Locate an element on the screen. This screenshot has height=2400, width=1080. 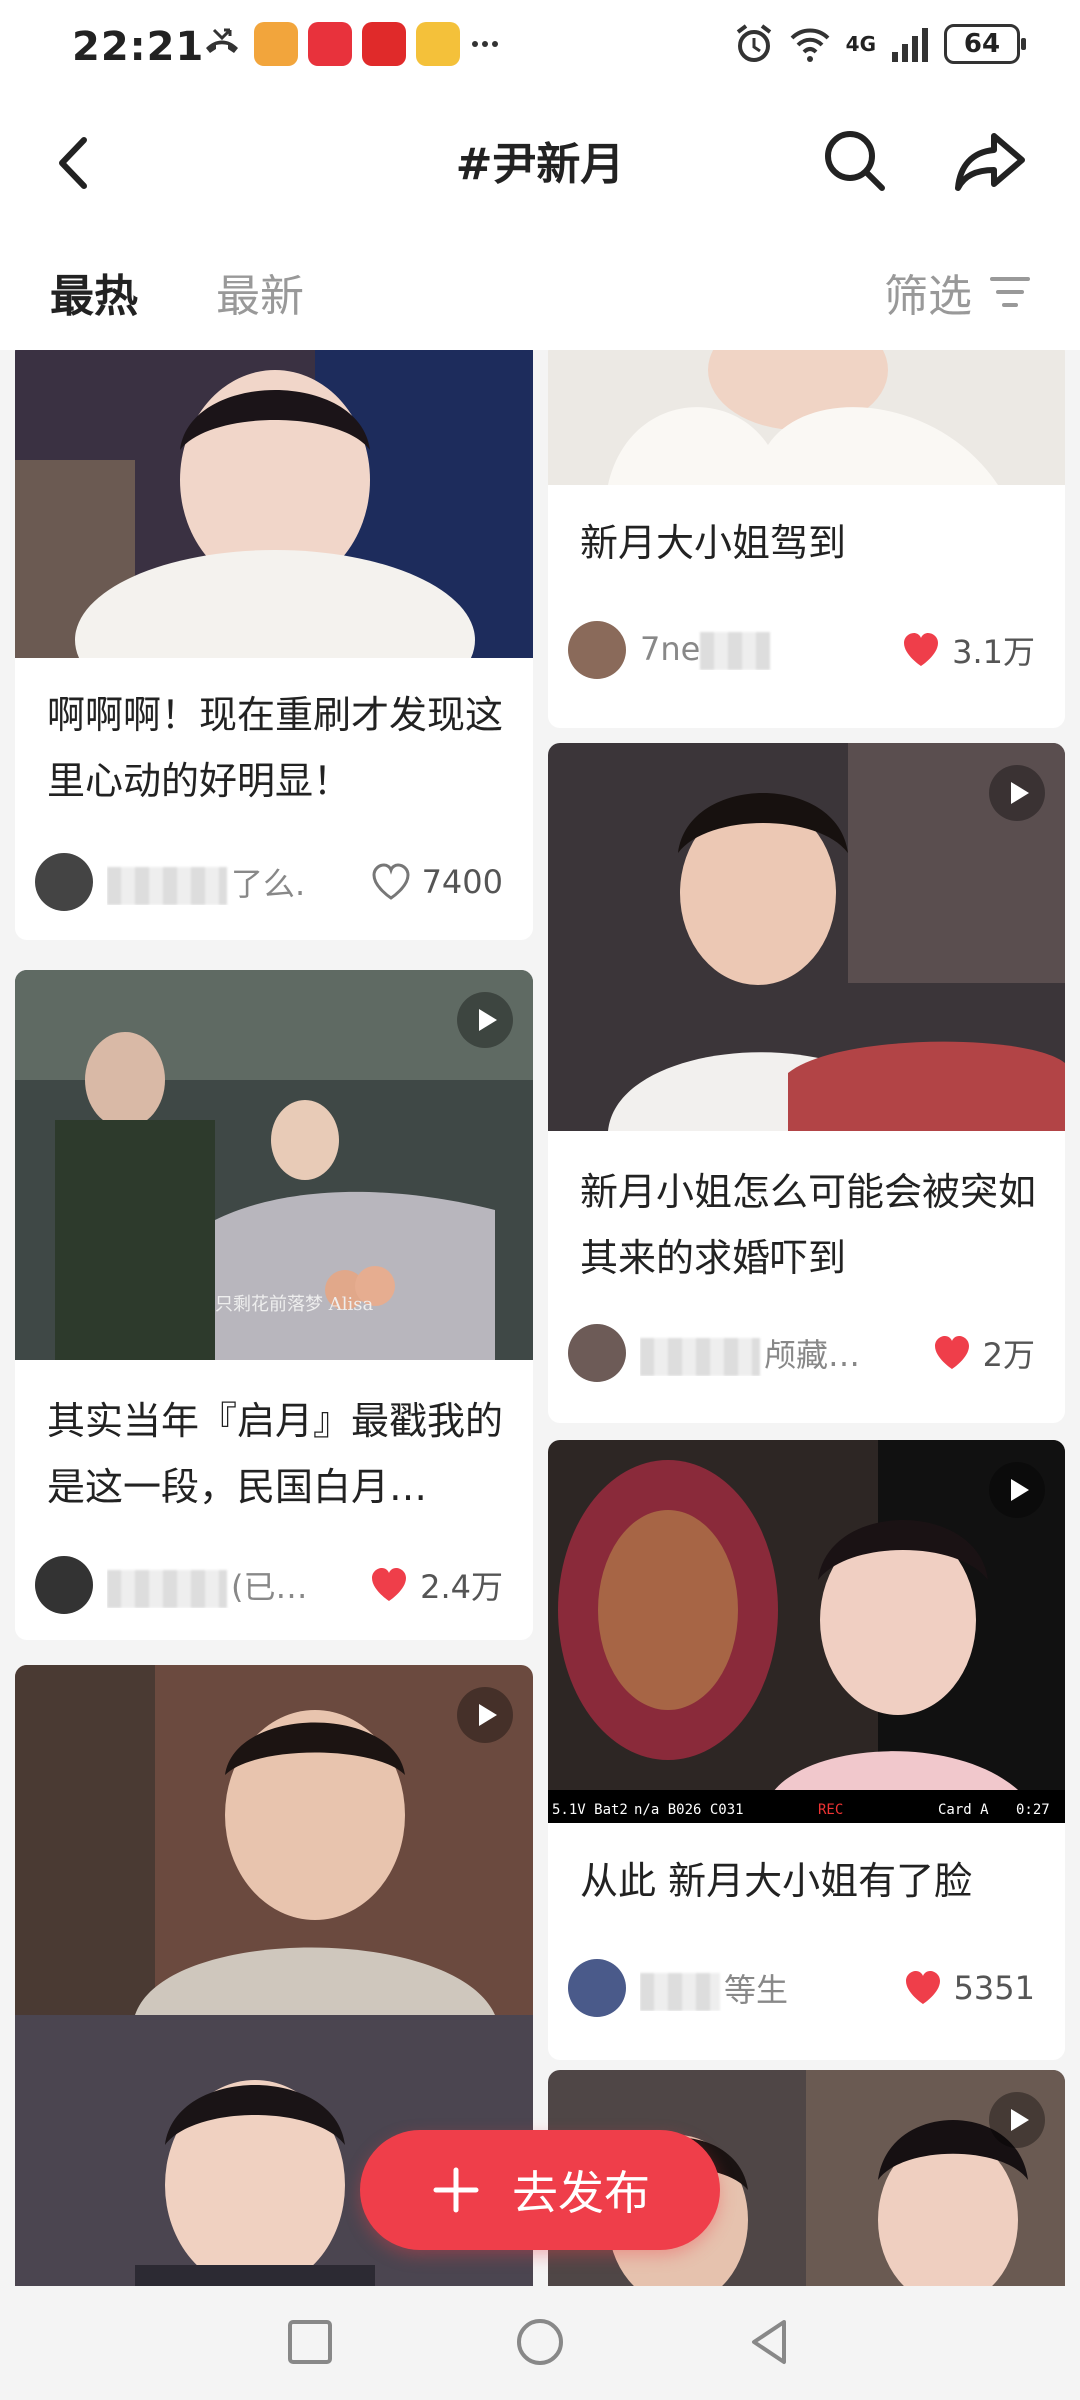
tab-hot: 最热 is located at coordinates (94, 292).